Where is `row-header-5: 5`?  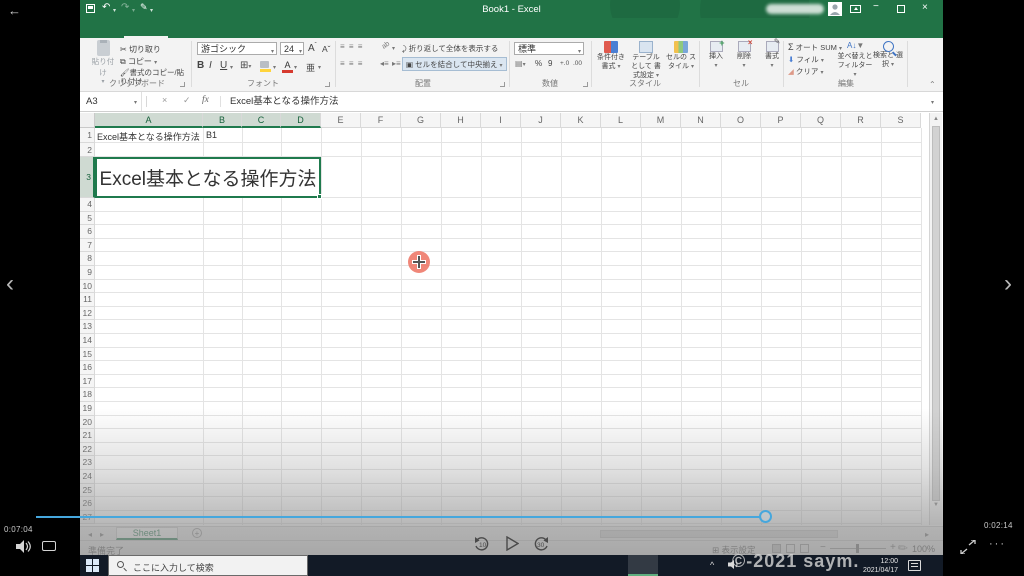 row-header-5: 5 is located at coordinates (87, 218).